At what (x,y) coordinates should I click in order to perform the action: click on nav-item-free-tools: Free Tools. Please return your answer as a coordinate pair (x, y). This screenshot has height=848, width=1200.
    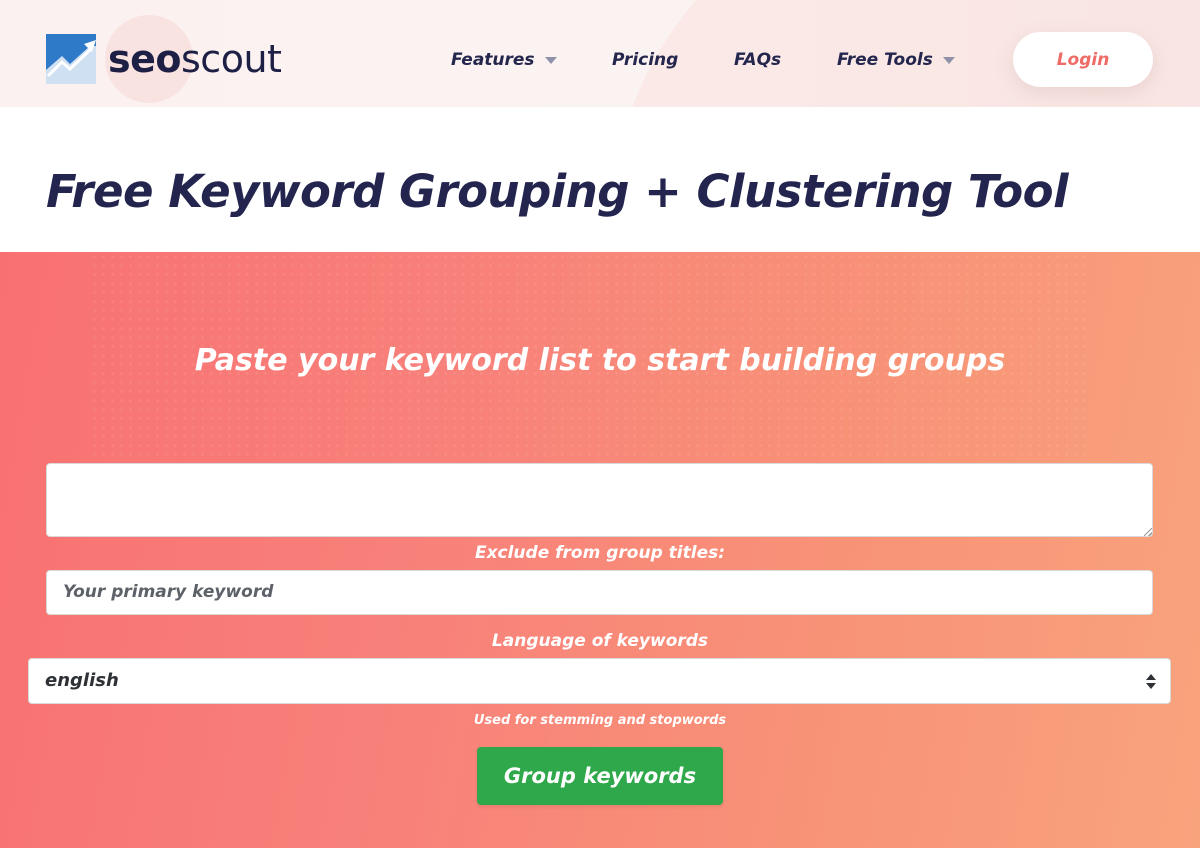
    Looking at the image, I should click on (896, 60).